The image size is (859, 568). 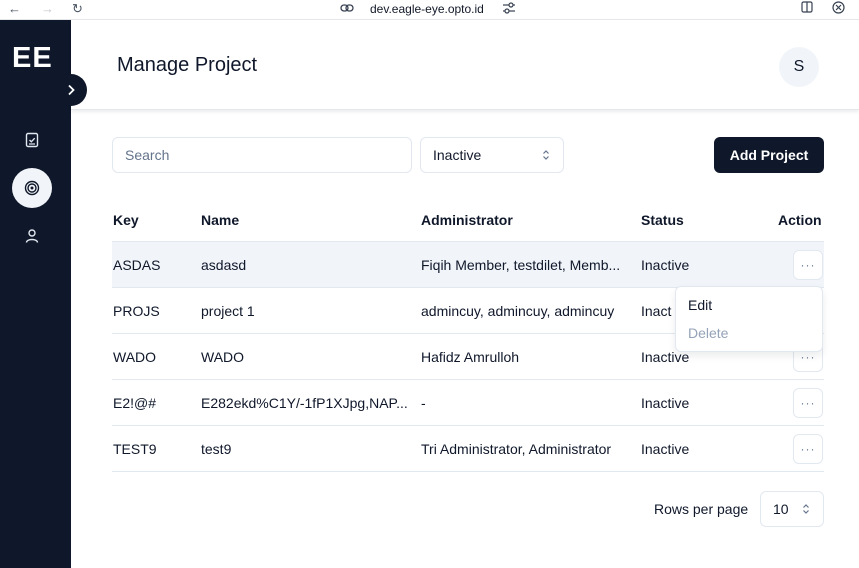 I want to click on user-icon, so click(x=32, y=236).